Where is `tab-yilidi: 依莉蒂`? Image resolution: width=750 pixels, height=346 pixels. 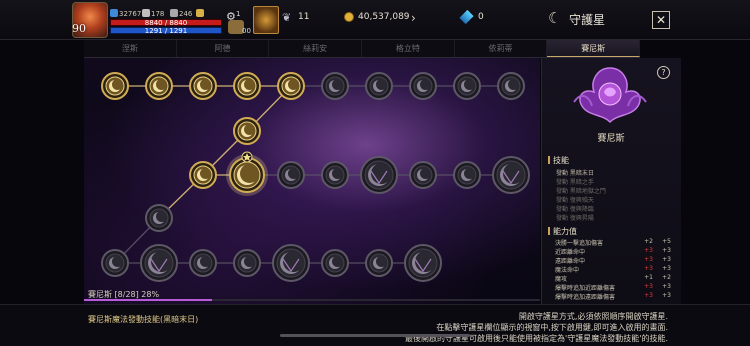
tab-yilidi: 依莉蒂 is located at coordinates (501, 48).